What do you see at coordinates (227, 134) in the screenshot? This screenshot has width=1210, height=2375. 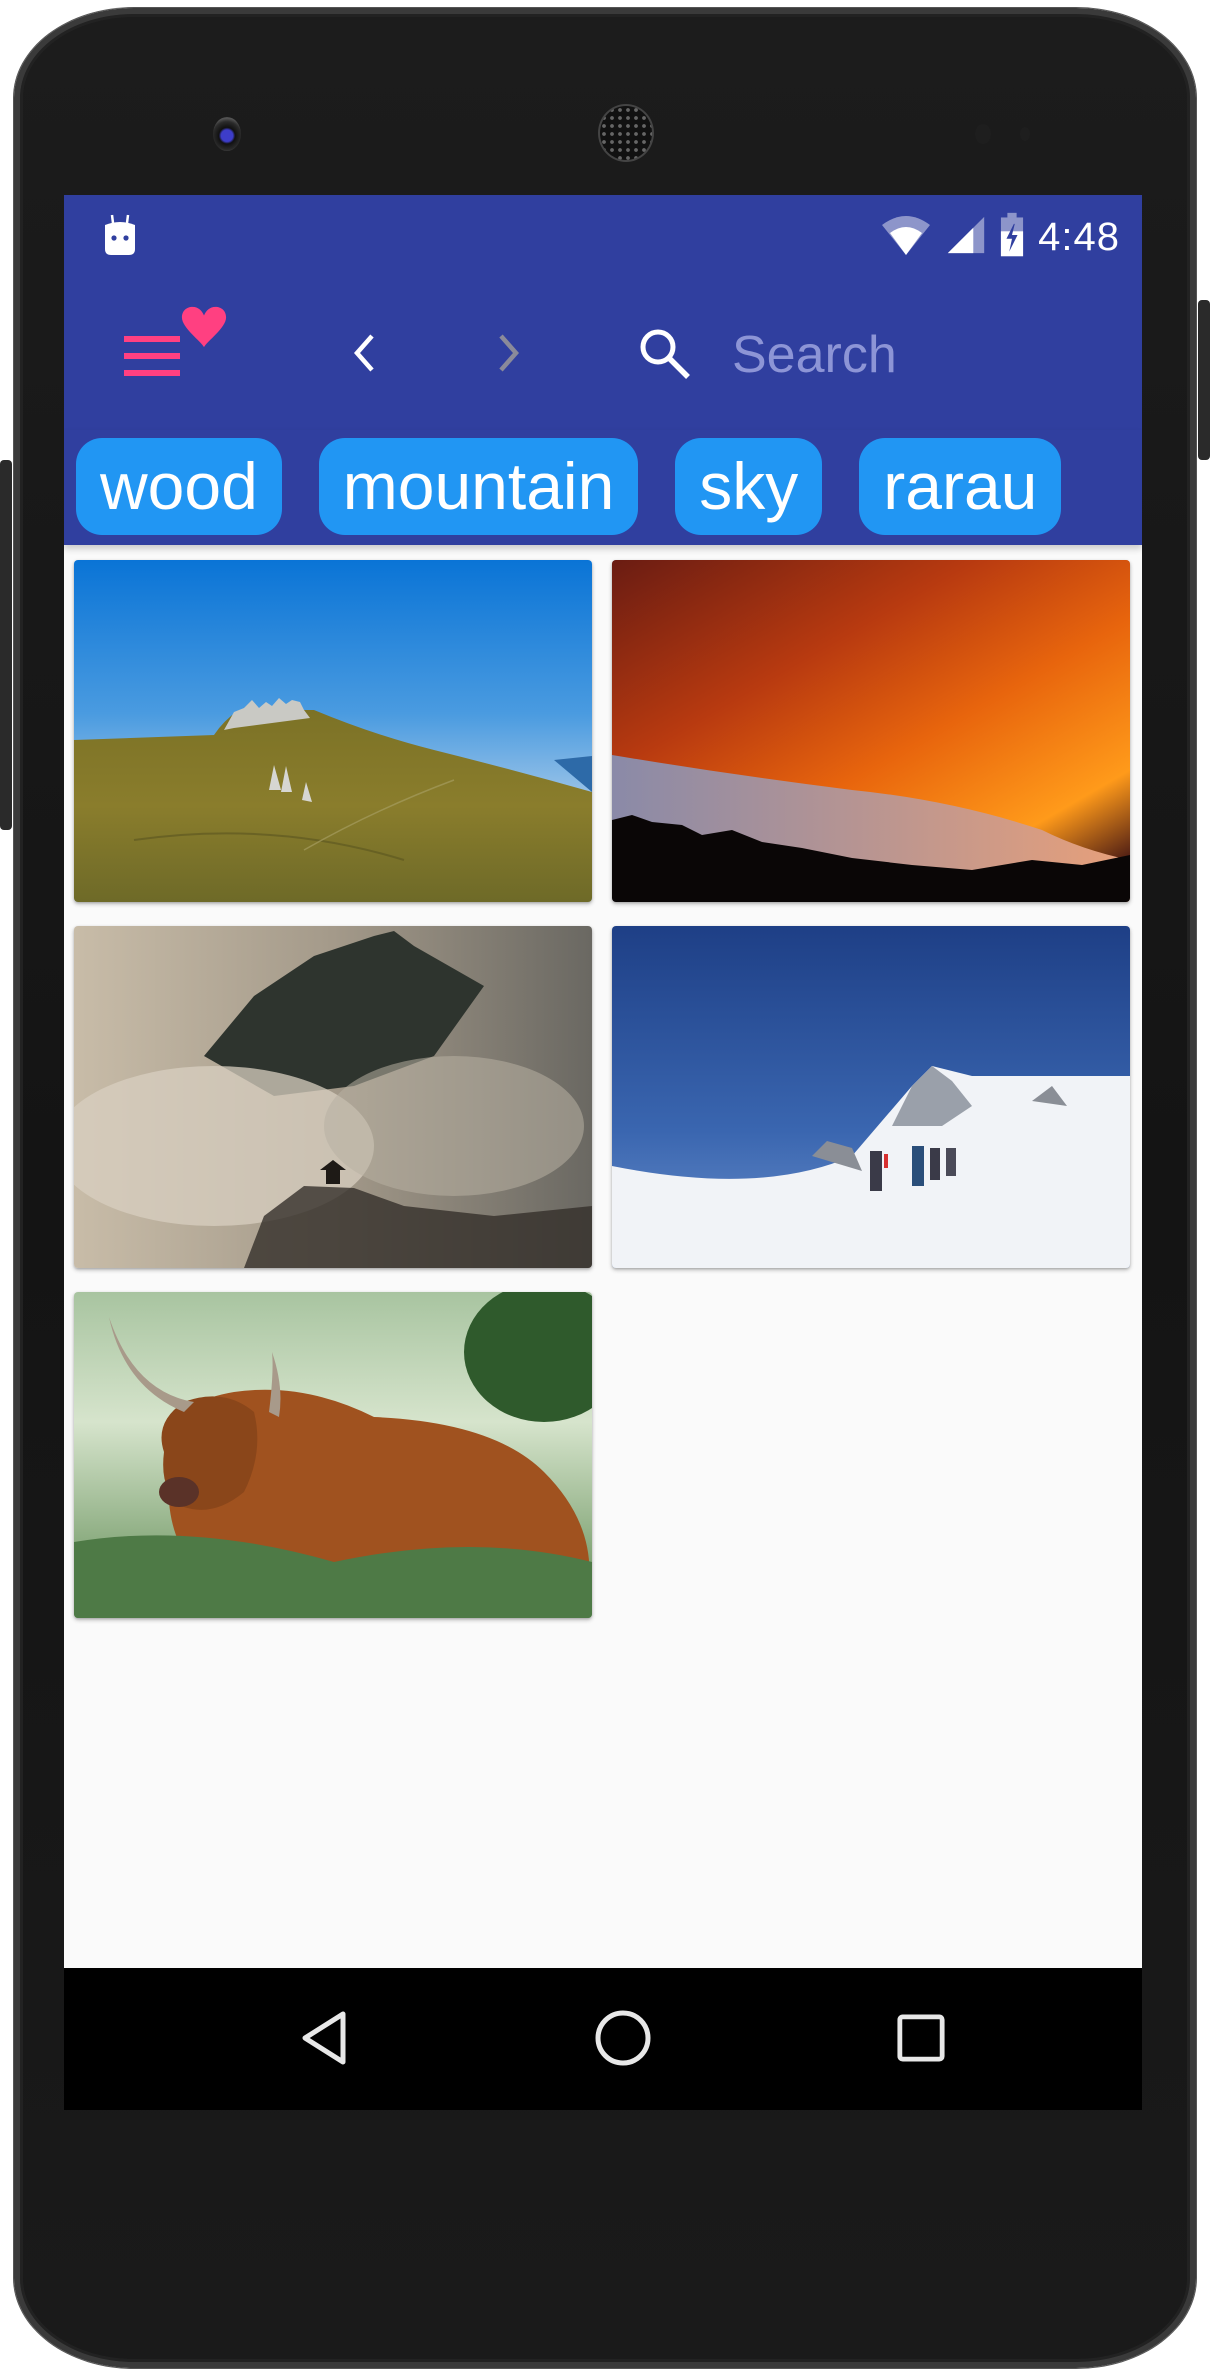 I see `front-camera` at bounding box center [227, 134].